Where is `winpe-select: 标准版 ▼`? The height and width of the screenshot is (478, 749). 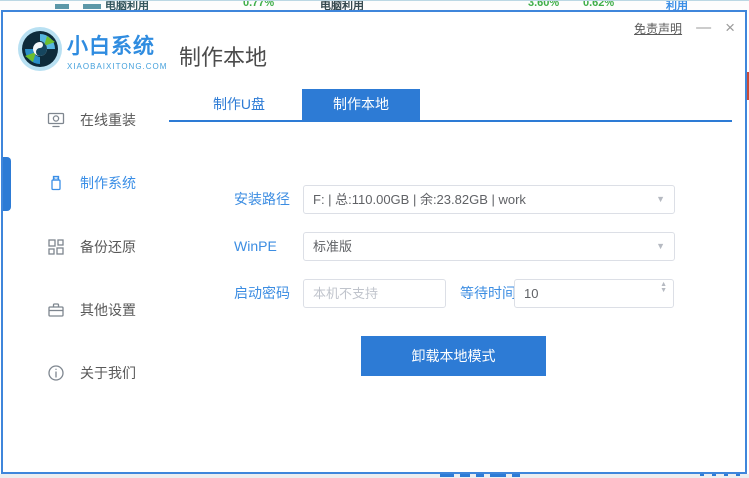 winpe-select: 标准版 ▼ is located at coordinates (489, 246).